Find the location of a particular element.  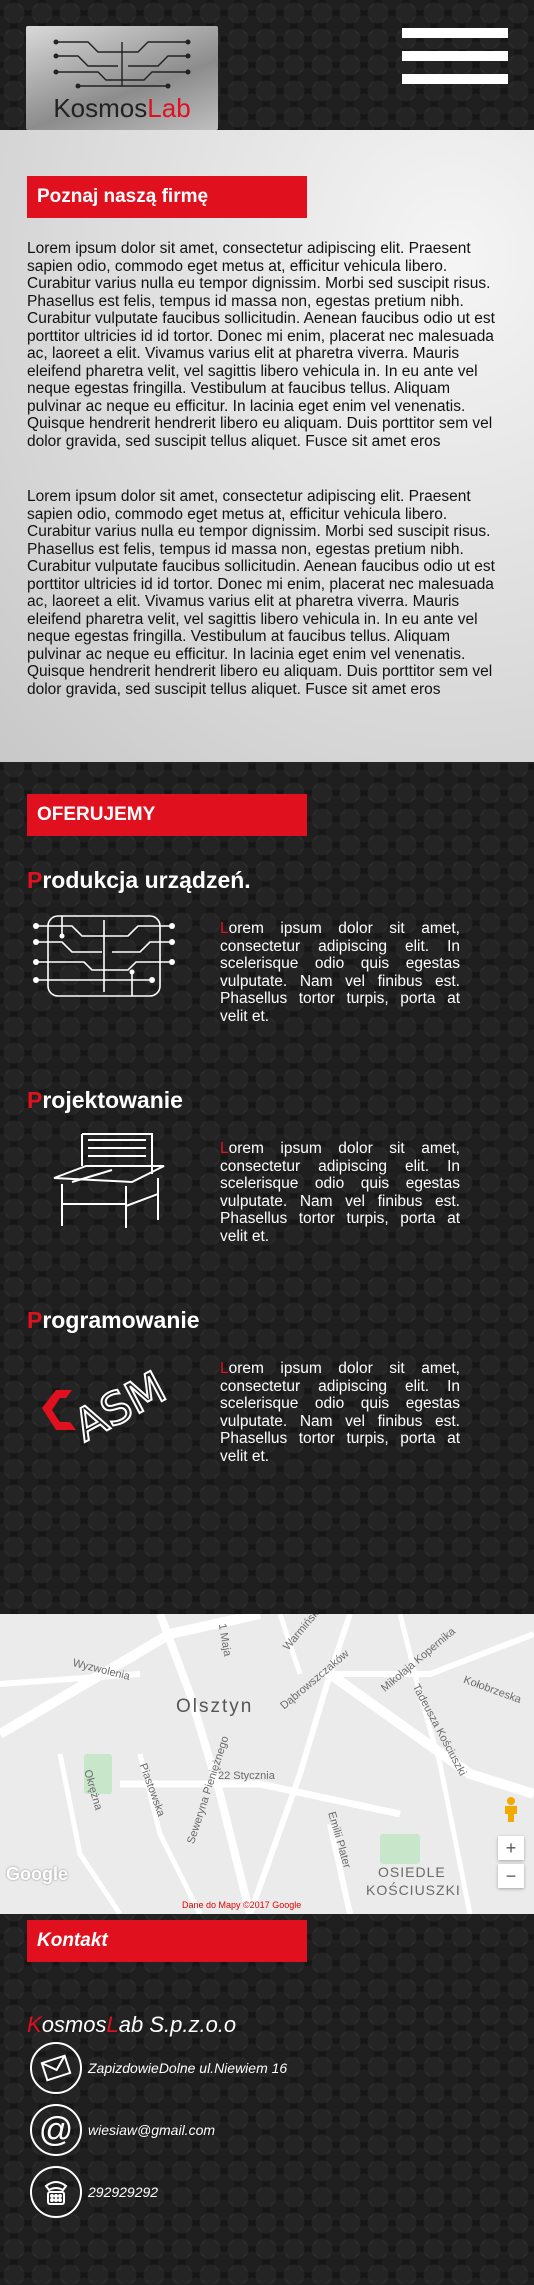

about-title: Poznaj naszą firmę is located at coordinates (167, 197).